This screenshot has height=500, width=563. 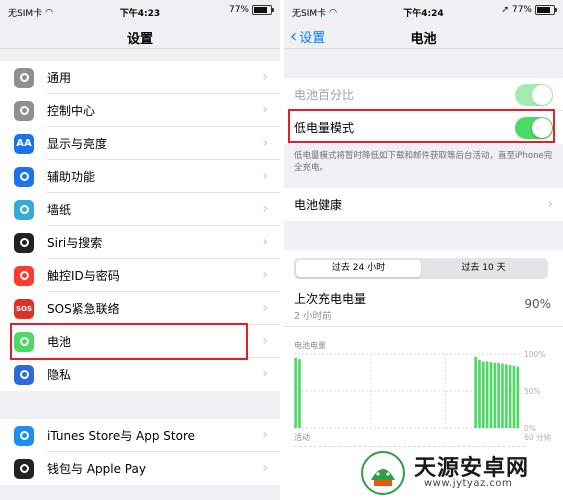 I want to click on page-title: 设置, so click(x=139, y=39).